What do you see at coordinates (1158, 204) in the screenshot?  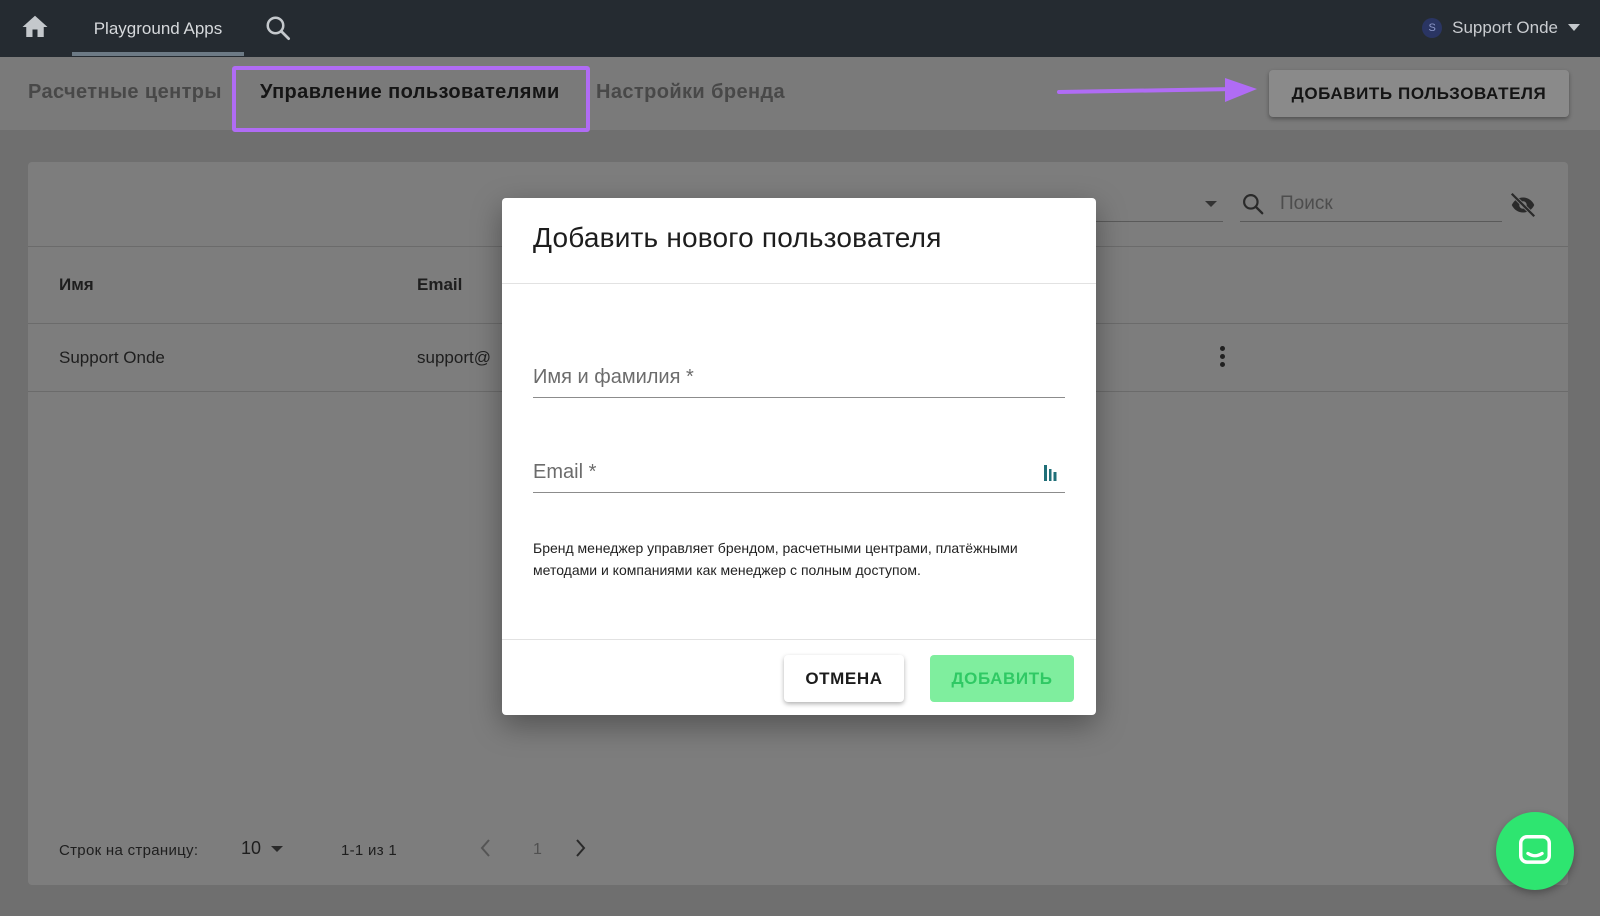 I see `filter-select` at bounding box center [1158, 204].